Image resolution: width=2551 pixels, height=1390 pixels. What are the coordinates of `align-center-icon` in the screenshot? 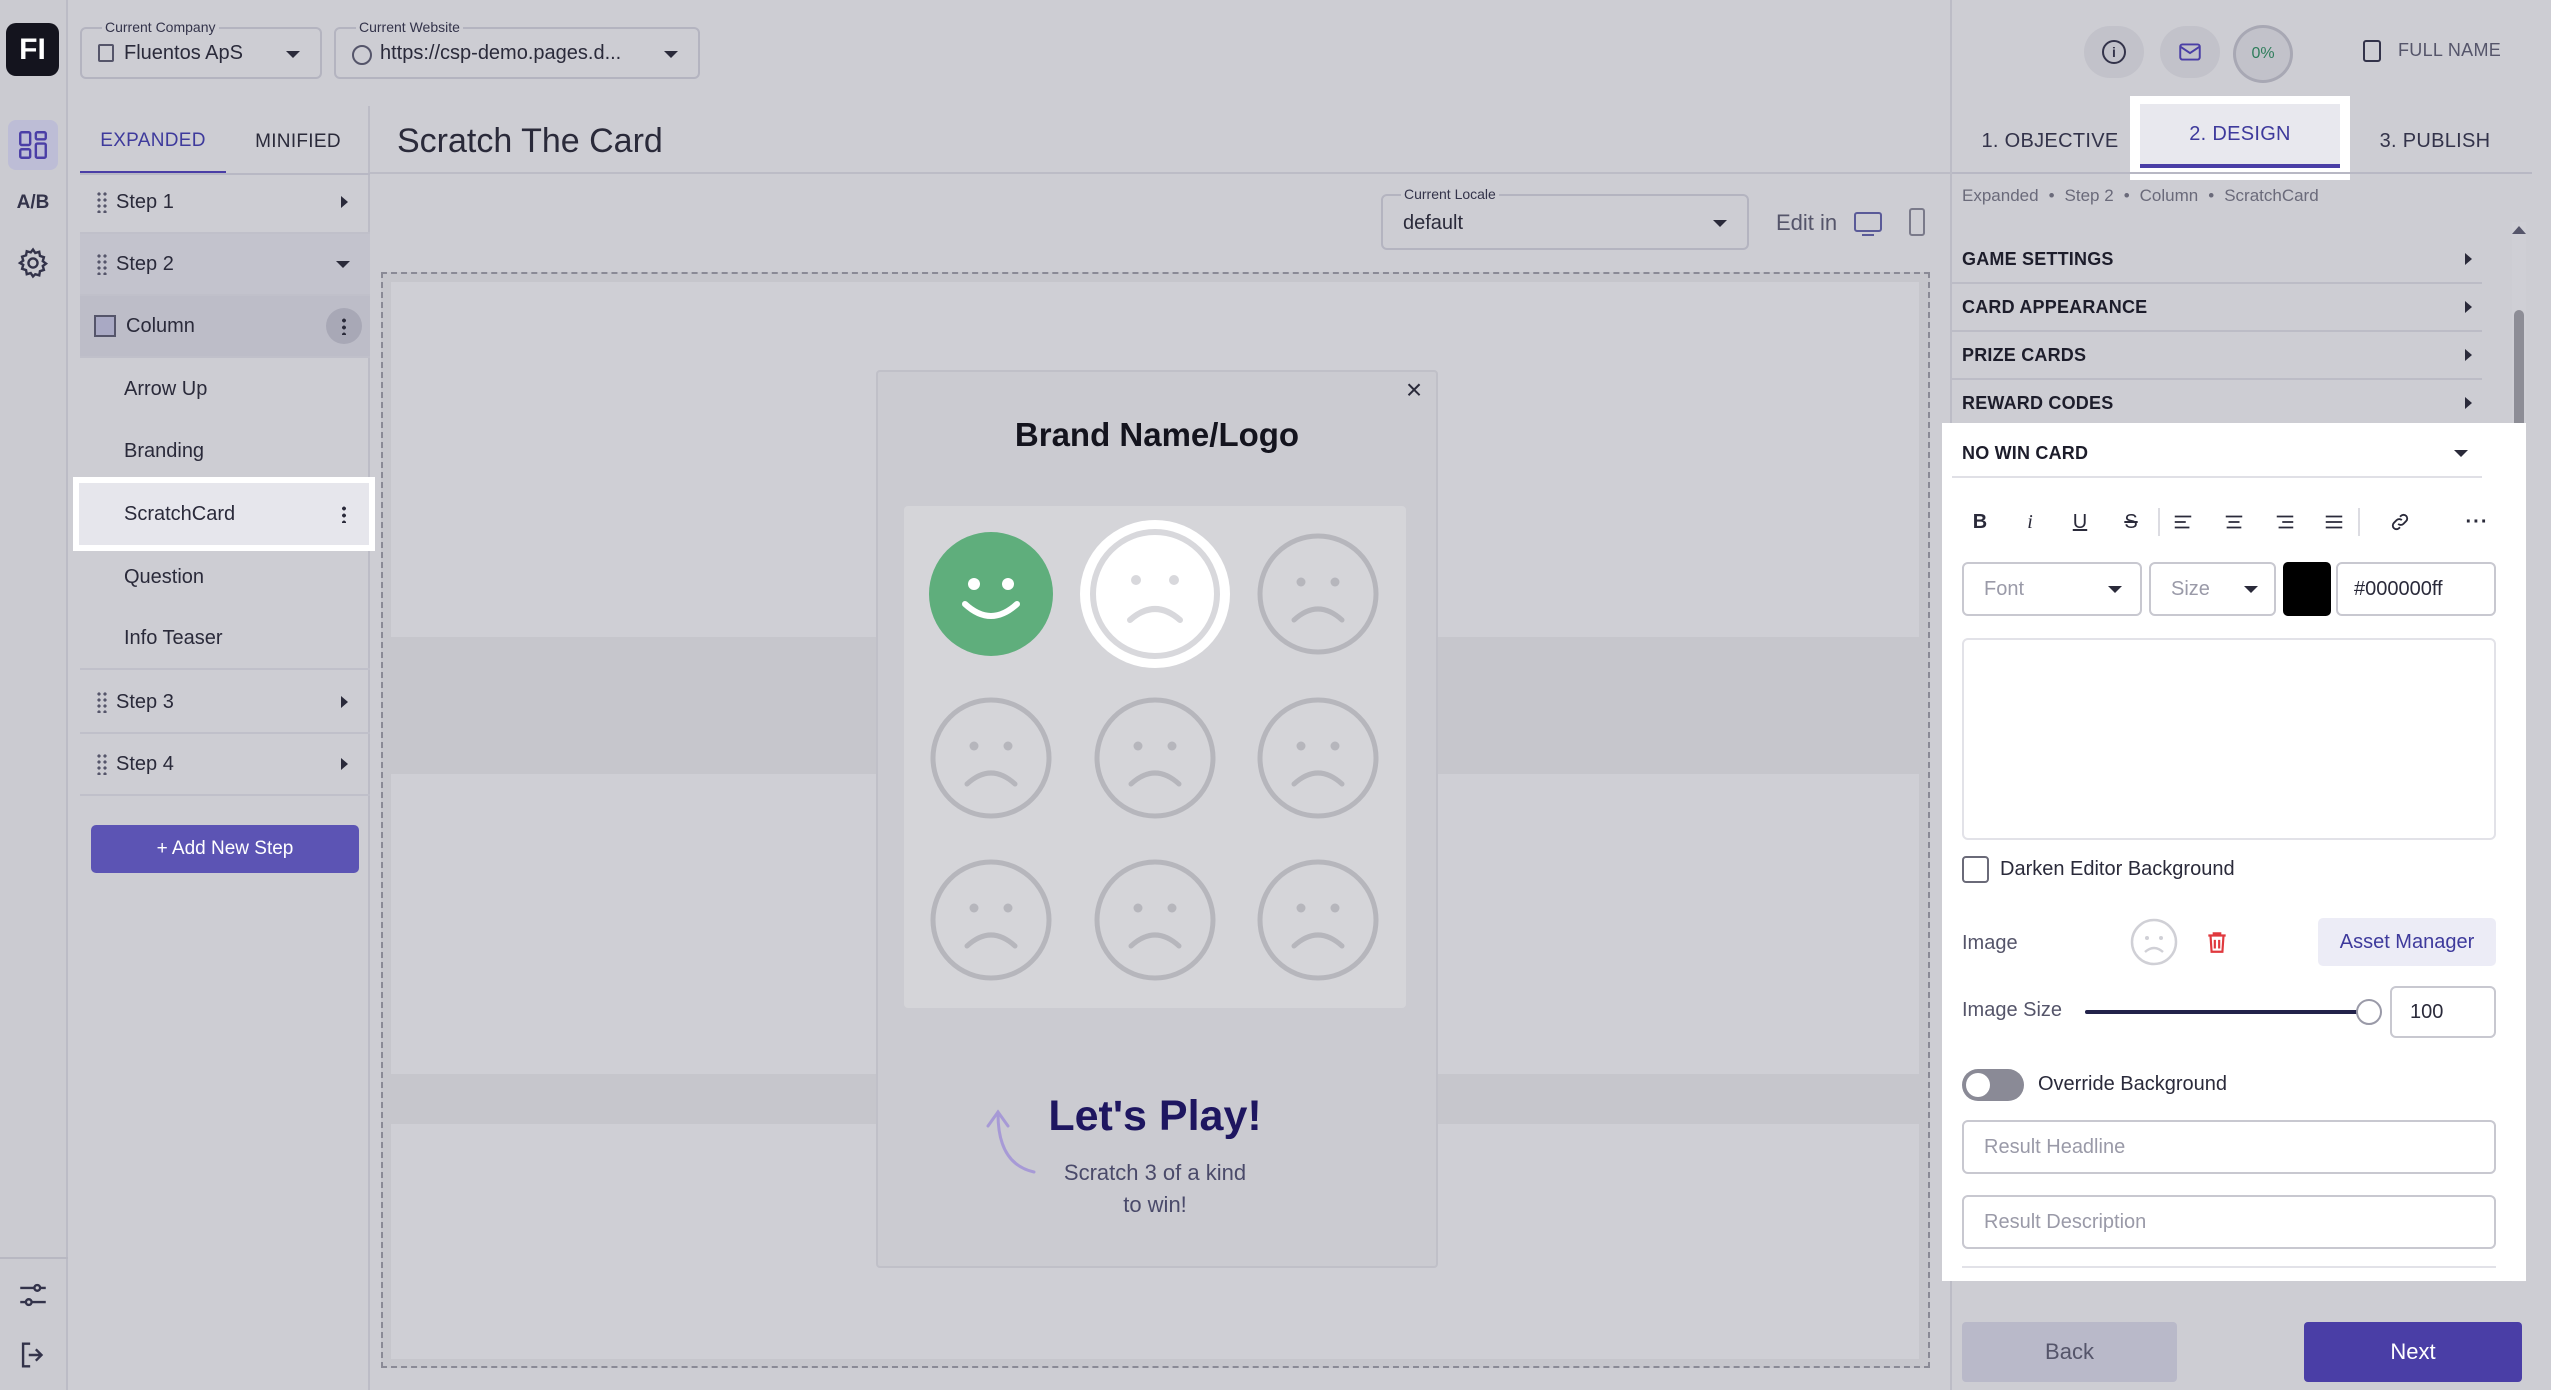 It's located at (2234, 522).